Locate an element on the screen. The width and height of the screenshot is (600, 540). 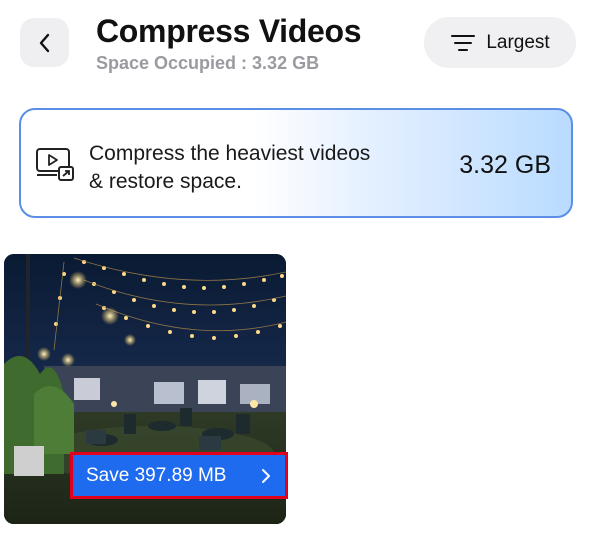
back-button is located at coordinates (44, 42).